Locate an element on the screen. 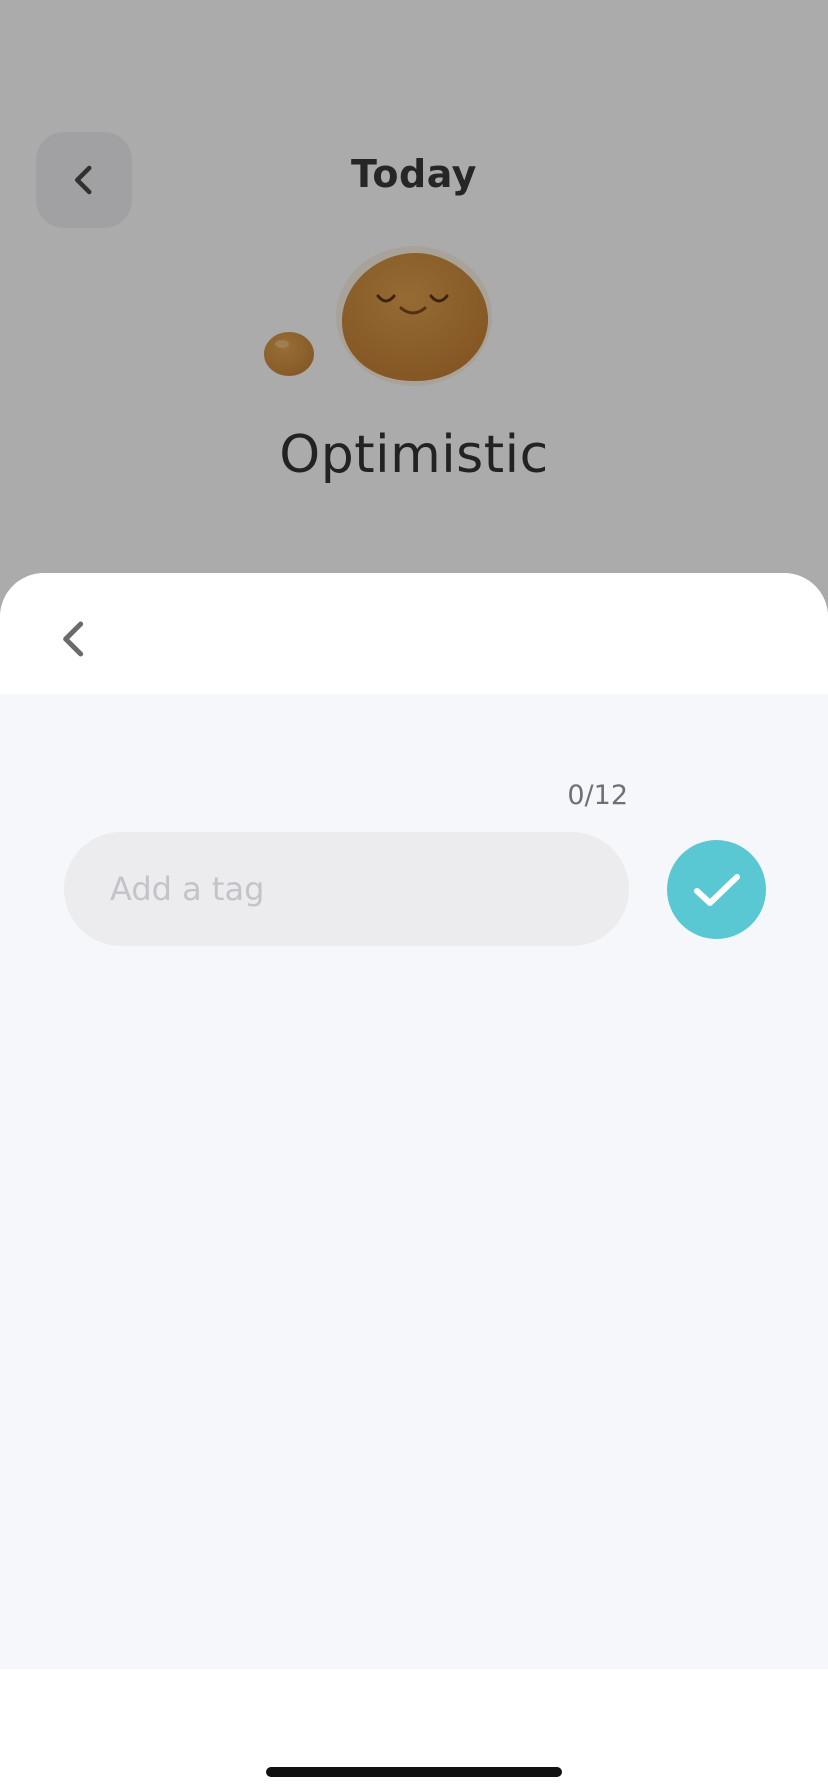  checkmark-icon is located at coordinates (716, 889).